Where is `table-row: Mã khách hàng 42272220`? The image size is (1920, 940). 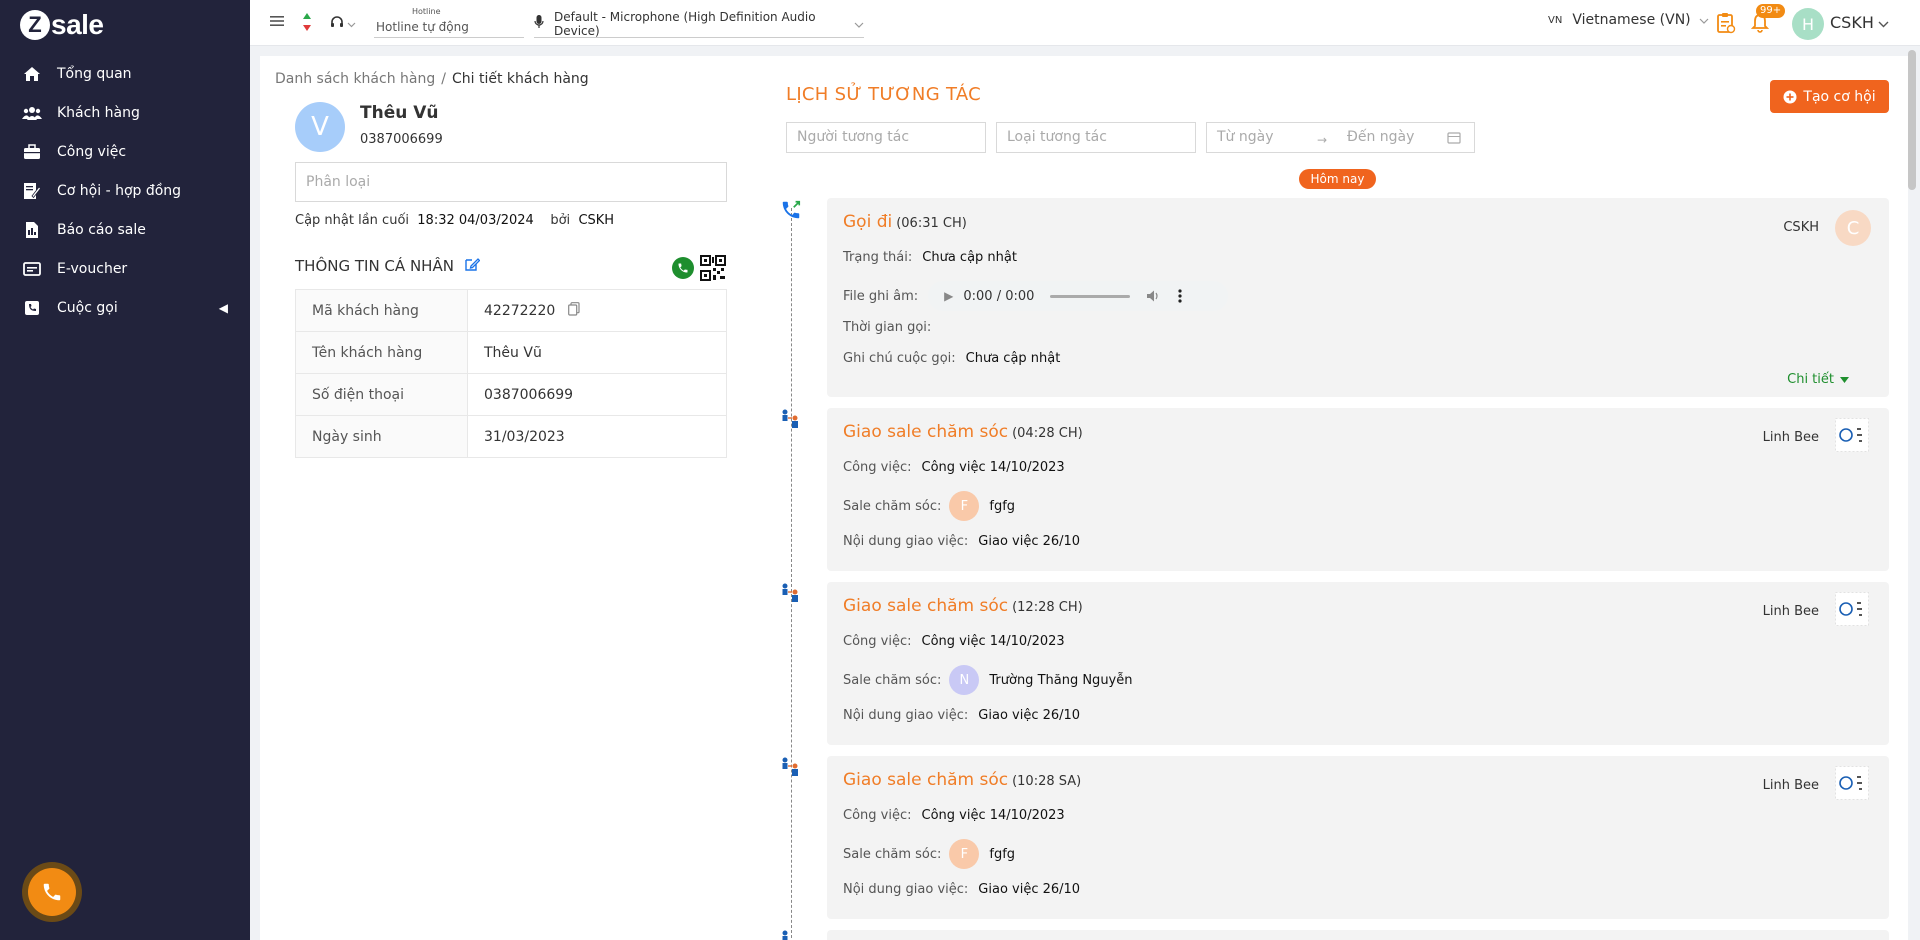
table-row: Mã khách hàng 42272220 is located at coordinates (511, 310).